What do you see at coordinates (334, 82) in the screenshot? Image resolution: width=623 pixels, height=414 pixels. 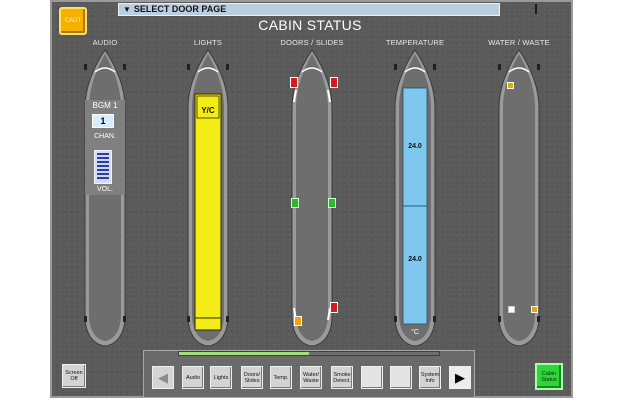 I see `door-1r-indicator` at bounding box center [334, 82].